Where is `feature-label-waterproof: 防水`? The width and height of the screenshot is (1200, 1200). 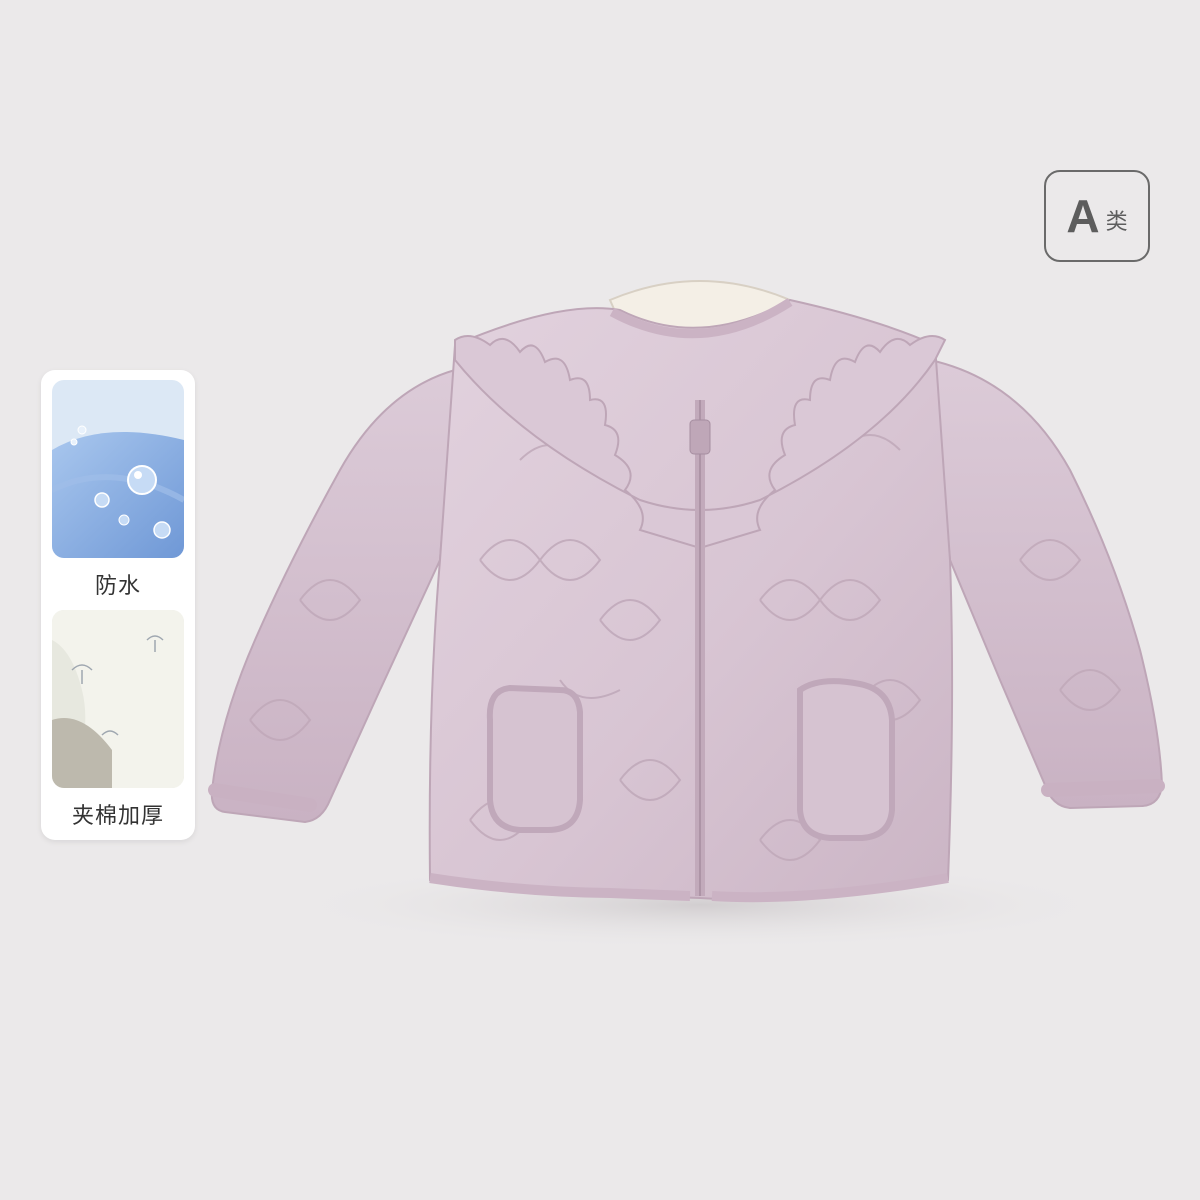 feature-label-waterproof: 防水 is located at coordinates (117, 586).